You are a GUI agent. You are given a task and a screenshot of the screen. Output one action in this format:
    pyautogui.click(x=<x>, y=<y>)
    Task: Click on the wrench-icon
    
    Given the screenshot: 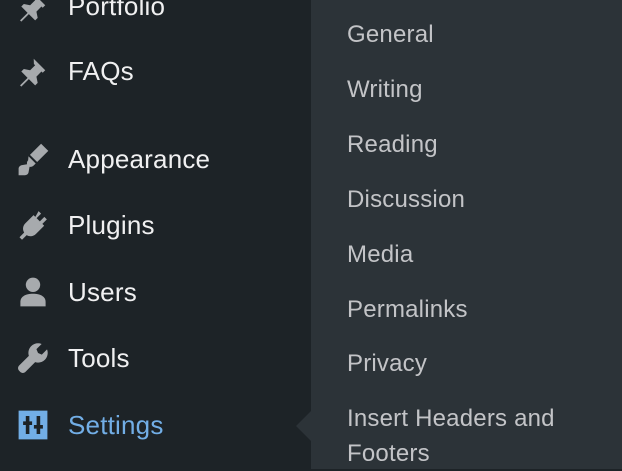 What is the action you would take?
    pyautogui.click(x=33, y=358)
    